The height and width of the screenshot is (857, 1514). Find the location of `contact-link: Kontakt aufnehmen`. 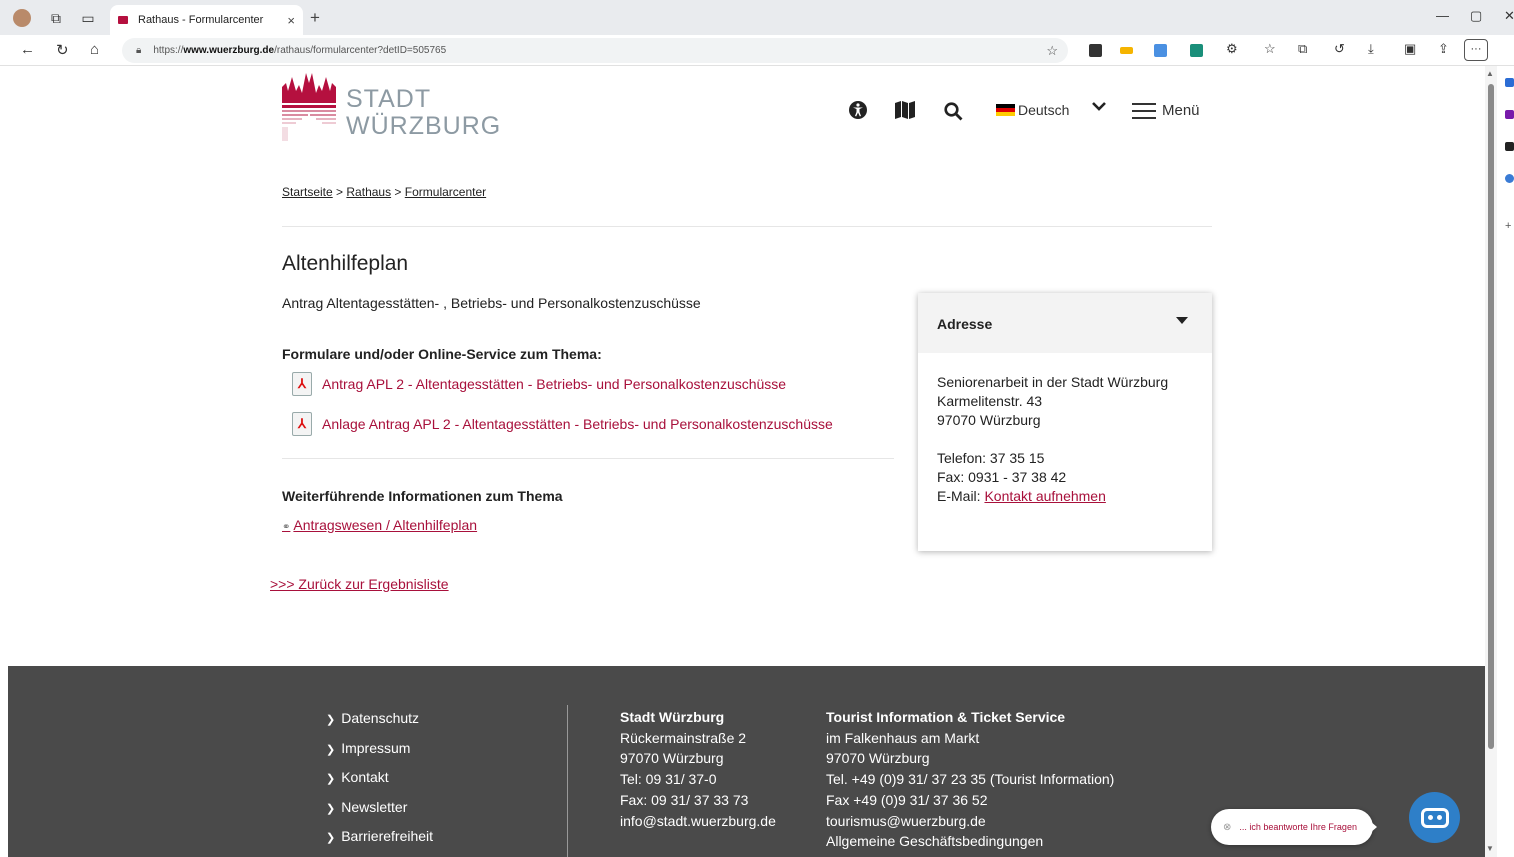

contact-link: Kontakt aufnehmen is located at coordinates (1044, 496).